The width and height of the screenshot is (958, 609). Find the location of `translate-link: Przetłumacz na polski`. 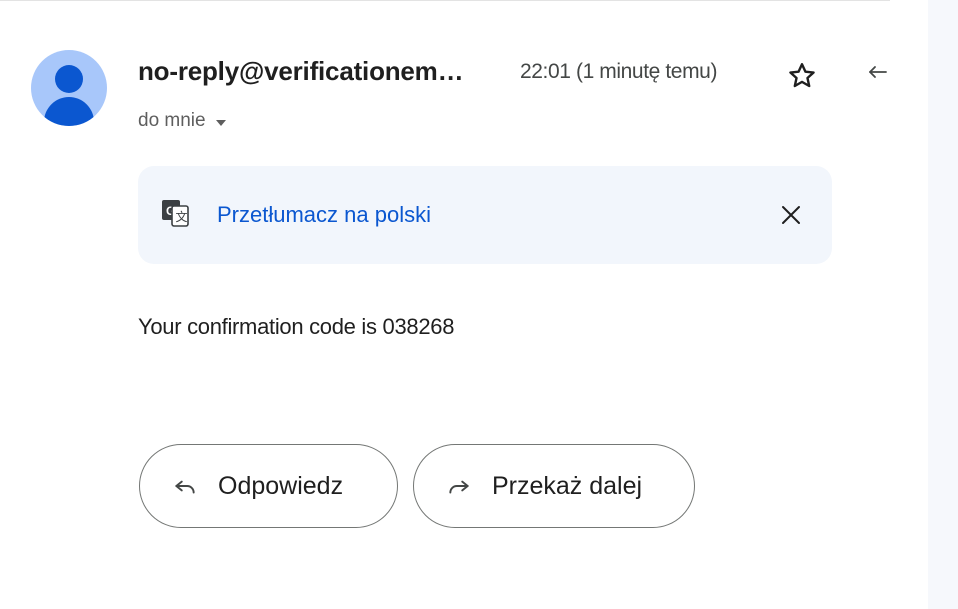

translate-link: Przetłumacz na polski is located at coordinates (324, 215).